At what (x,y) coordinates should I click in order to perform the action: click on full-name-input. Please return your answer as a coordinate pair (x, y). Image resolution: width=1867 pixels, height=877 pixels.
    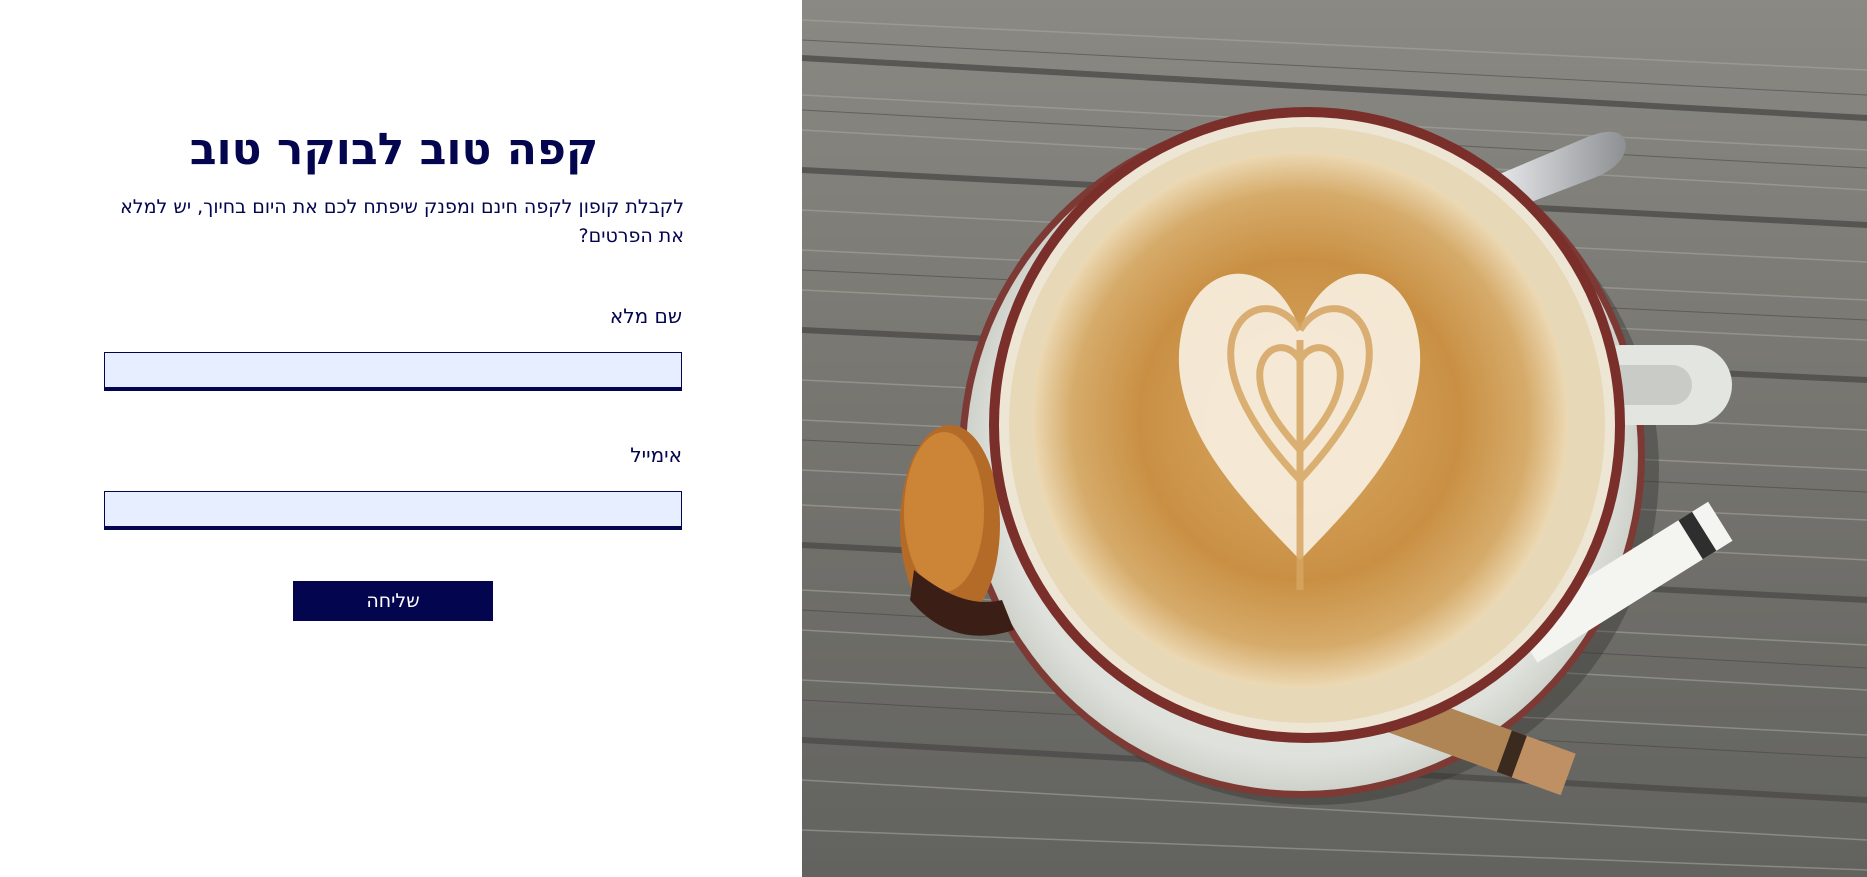
    Looking at the image, I should click on (393, 371).